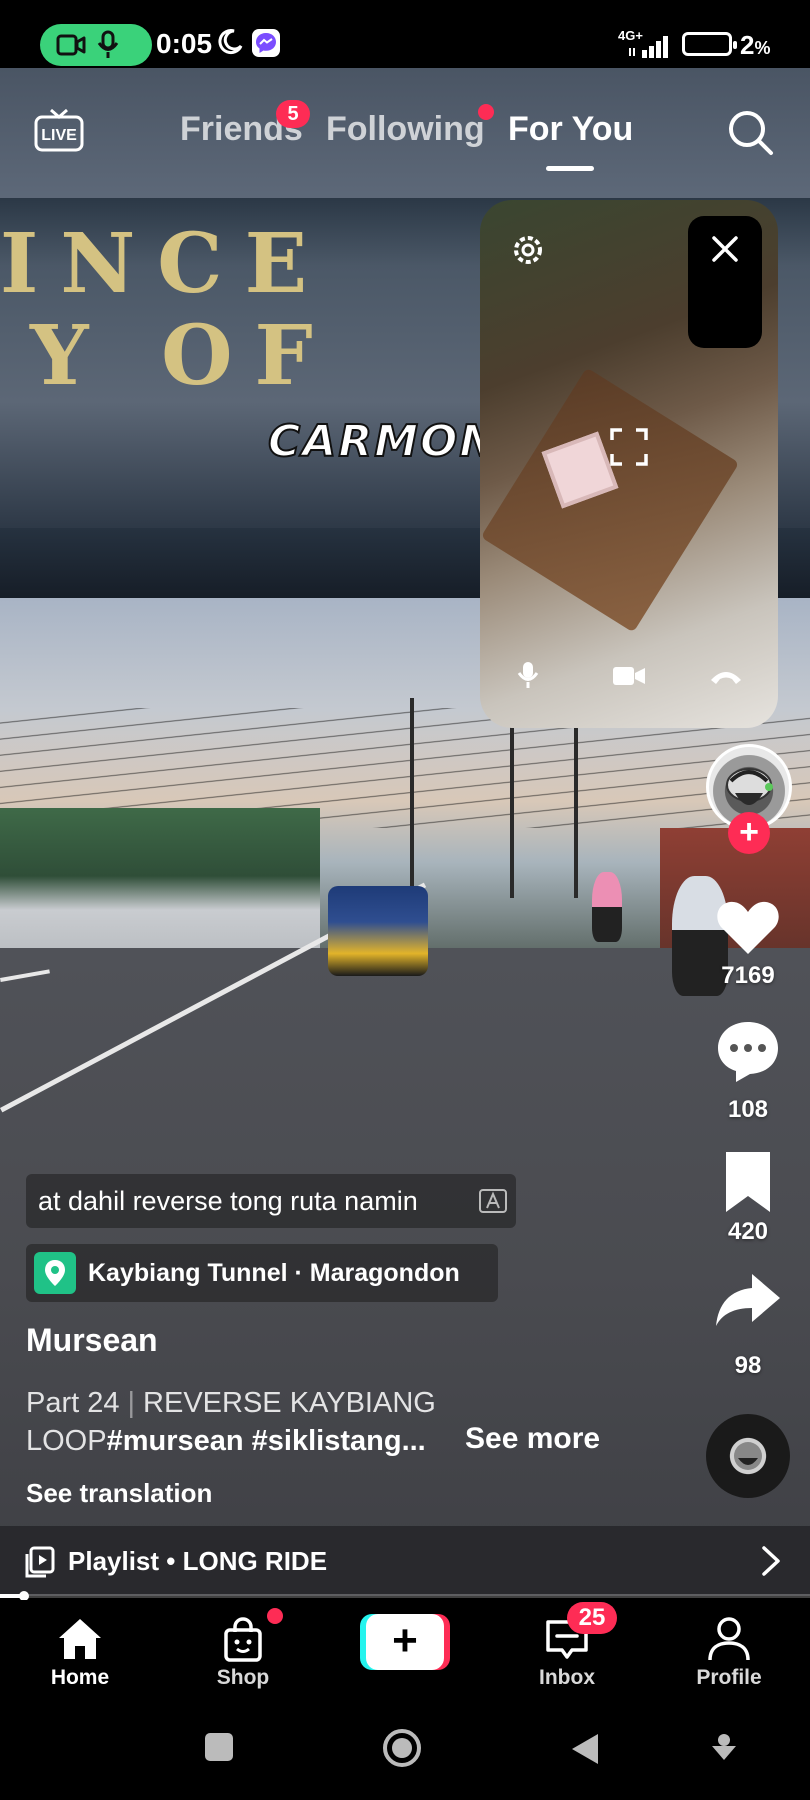  What do you see at coordinates (383, 441) in the screenshot?
I see `video-overlay-text: CARMON` at bounding box center [383, 441].